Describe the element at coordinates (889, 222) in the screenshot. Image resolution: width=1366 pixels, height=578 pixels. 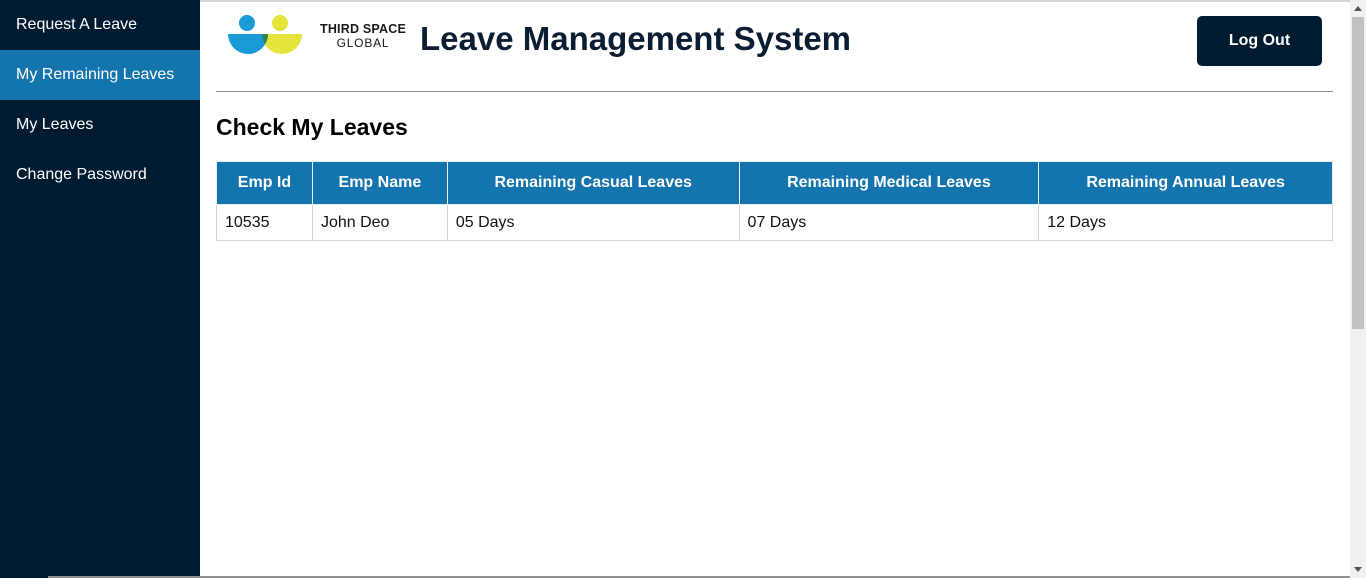
I see `cell-medical-leaves: 07 Days` at that location.